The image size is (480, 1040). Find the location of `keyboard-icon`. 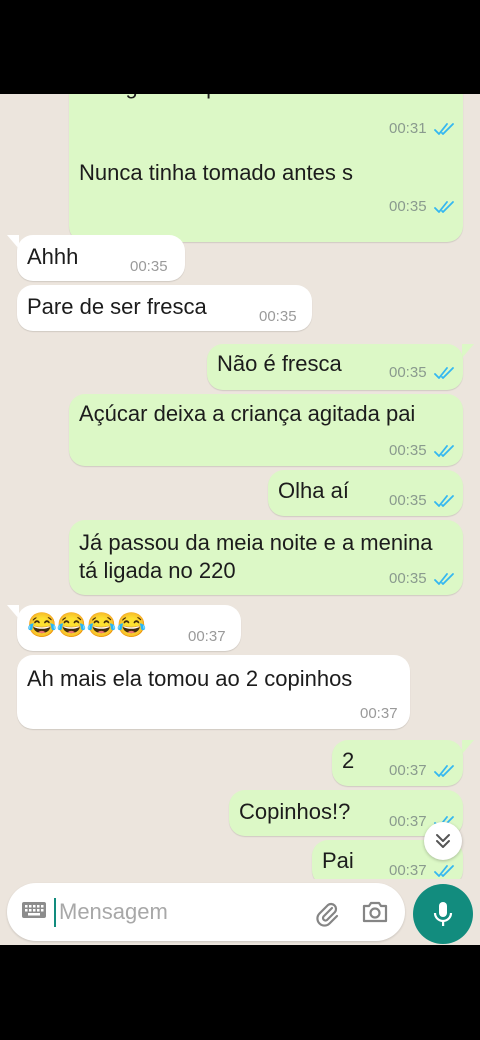

keyboard-icon is located at coordinates (34, 910).